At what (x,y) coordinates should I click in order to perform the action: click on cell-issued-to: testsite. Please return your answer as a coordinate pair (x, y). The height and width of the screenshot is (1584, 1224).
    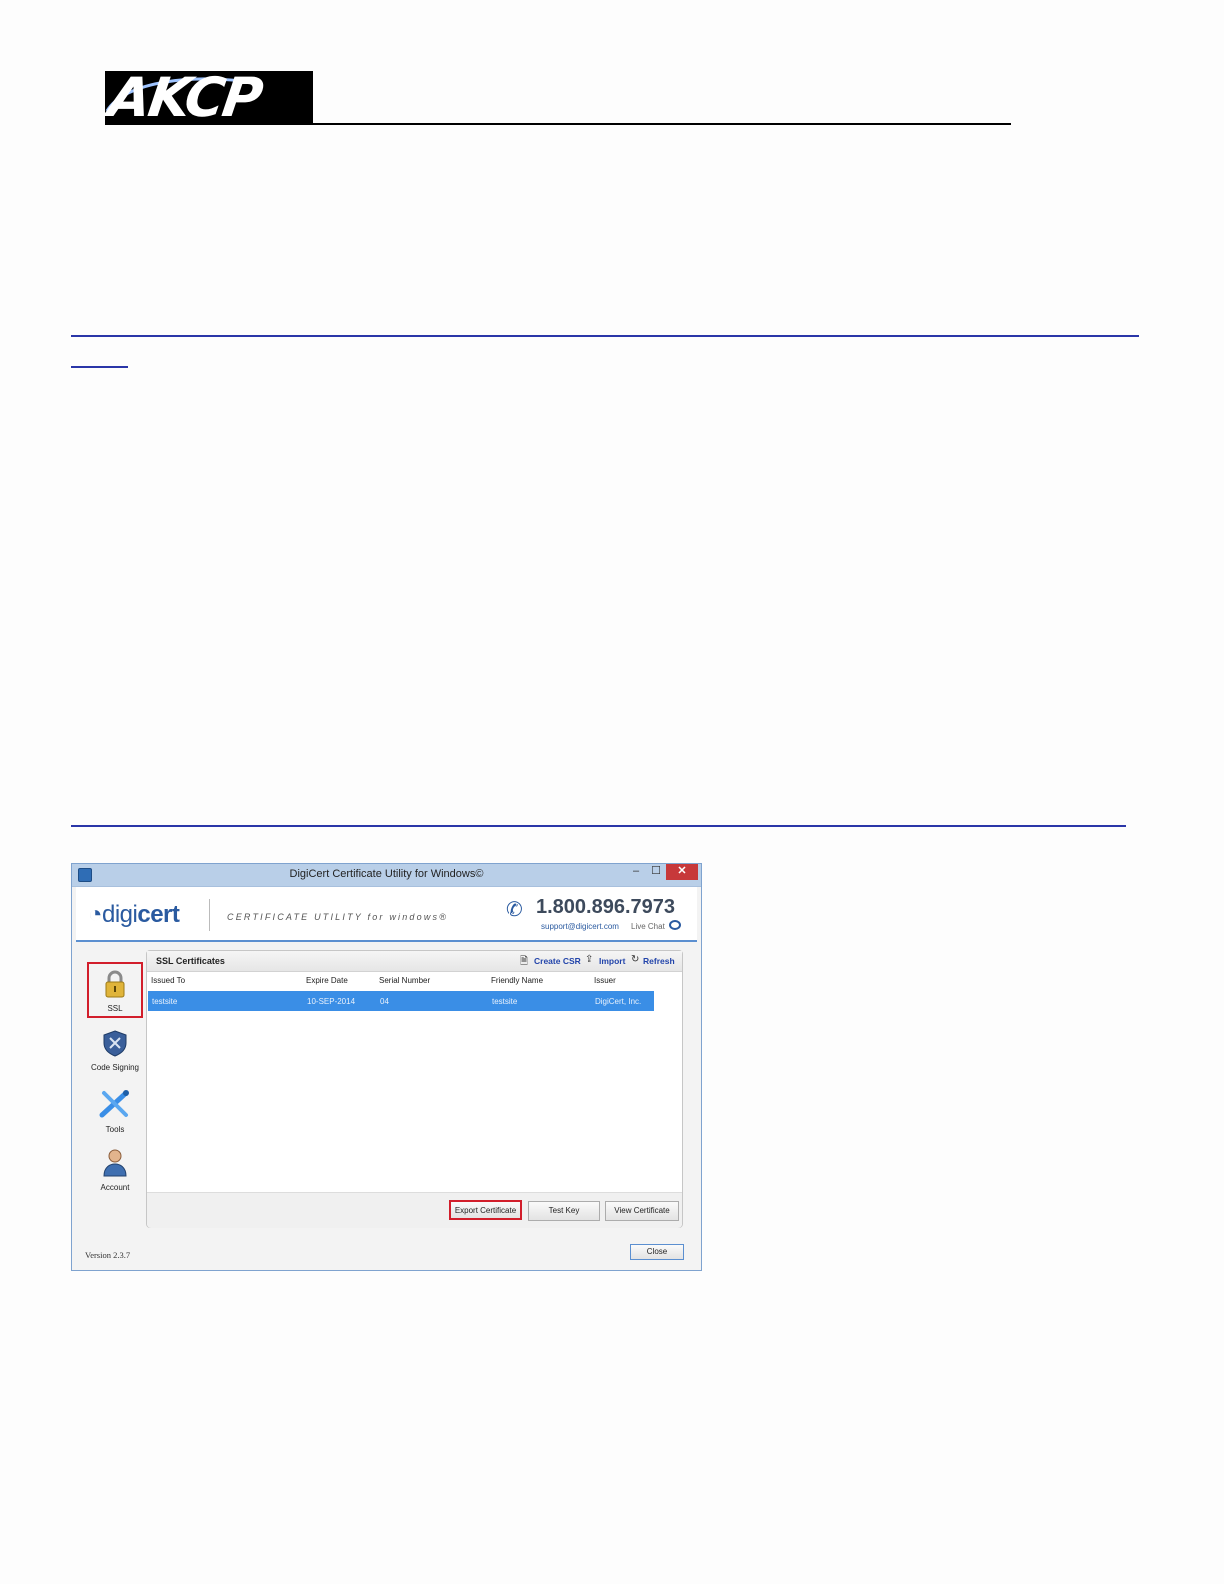
    Looking at the image, I should click on (165, 1001).